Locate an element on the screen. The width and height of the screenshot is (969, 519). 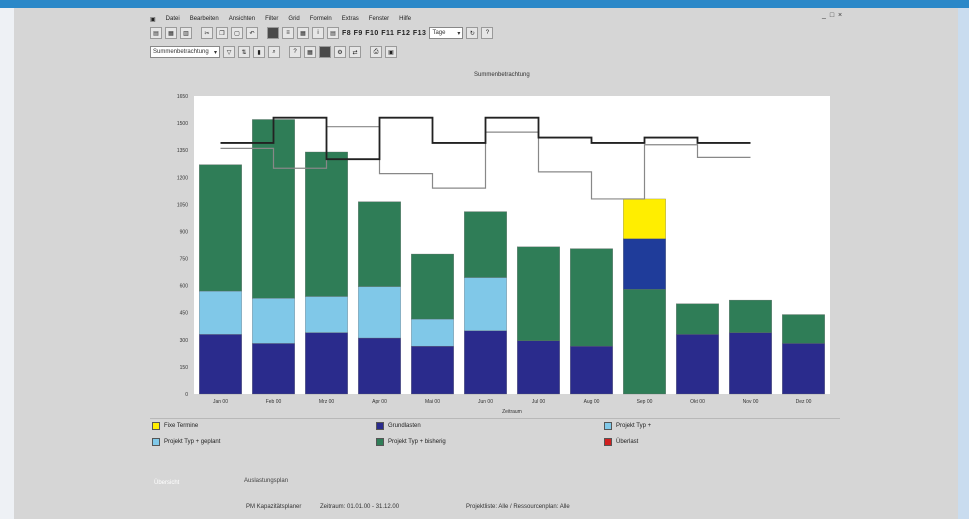
y-tick-label: 450 is located at coordinates (184, 314).